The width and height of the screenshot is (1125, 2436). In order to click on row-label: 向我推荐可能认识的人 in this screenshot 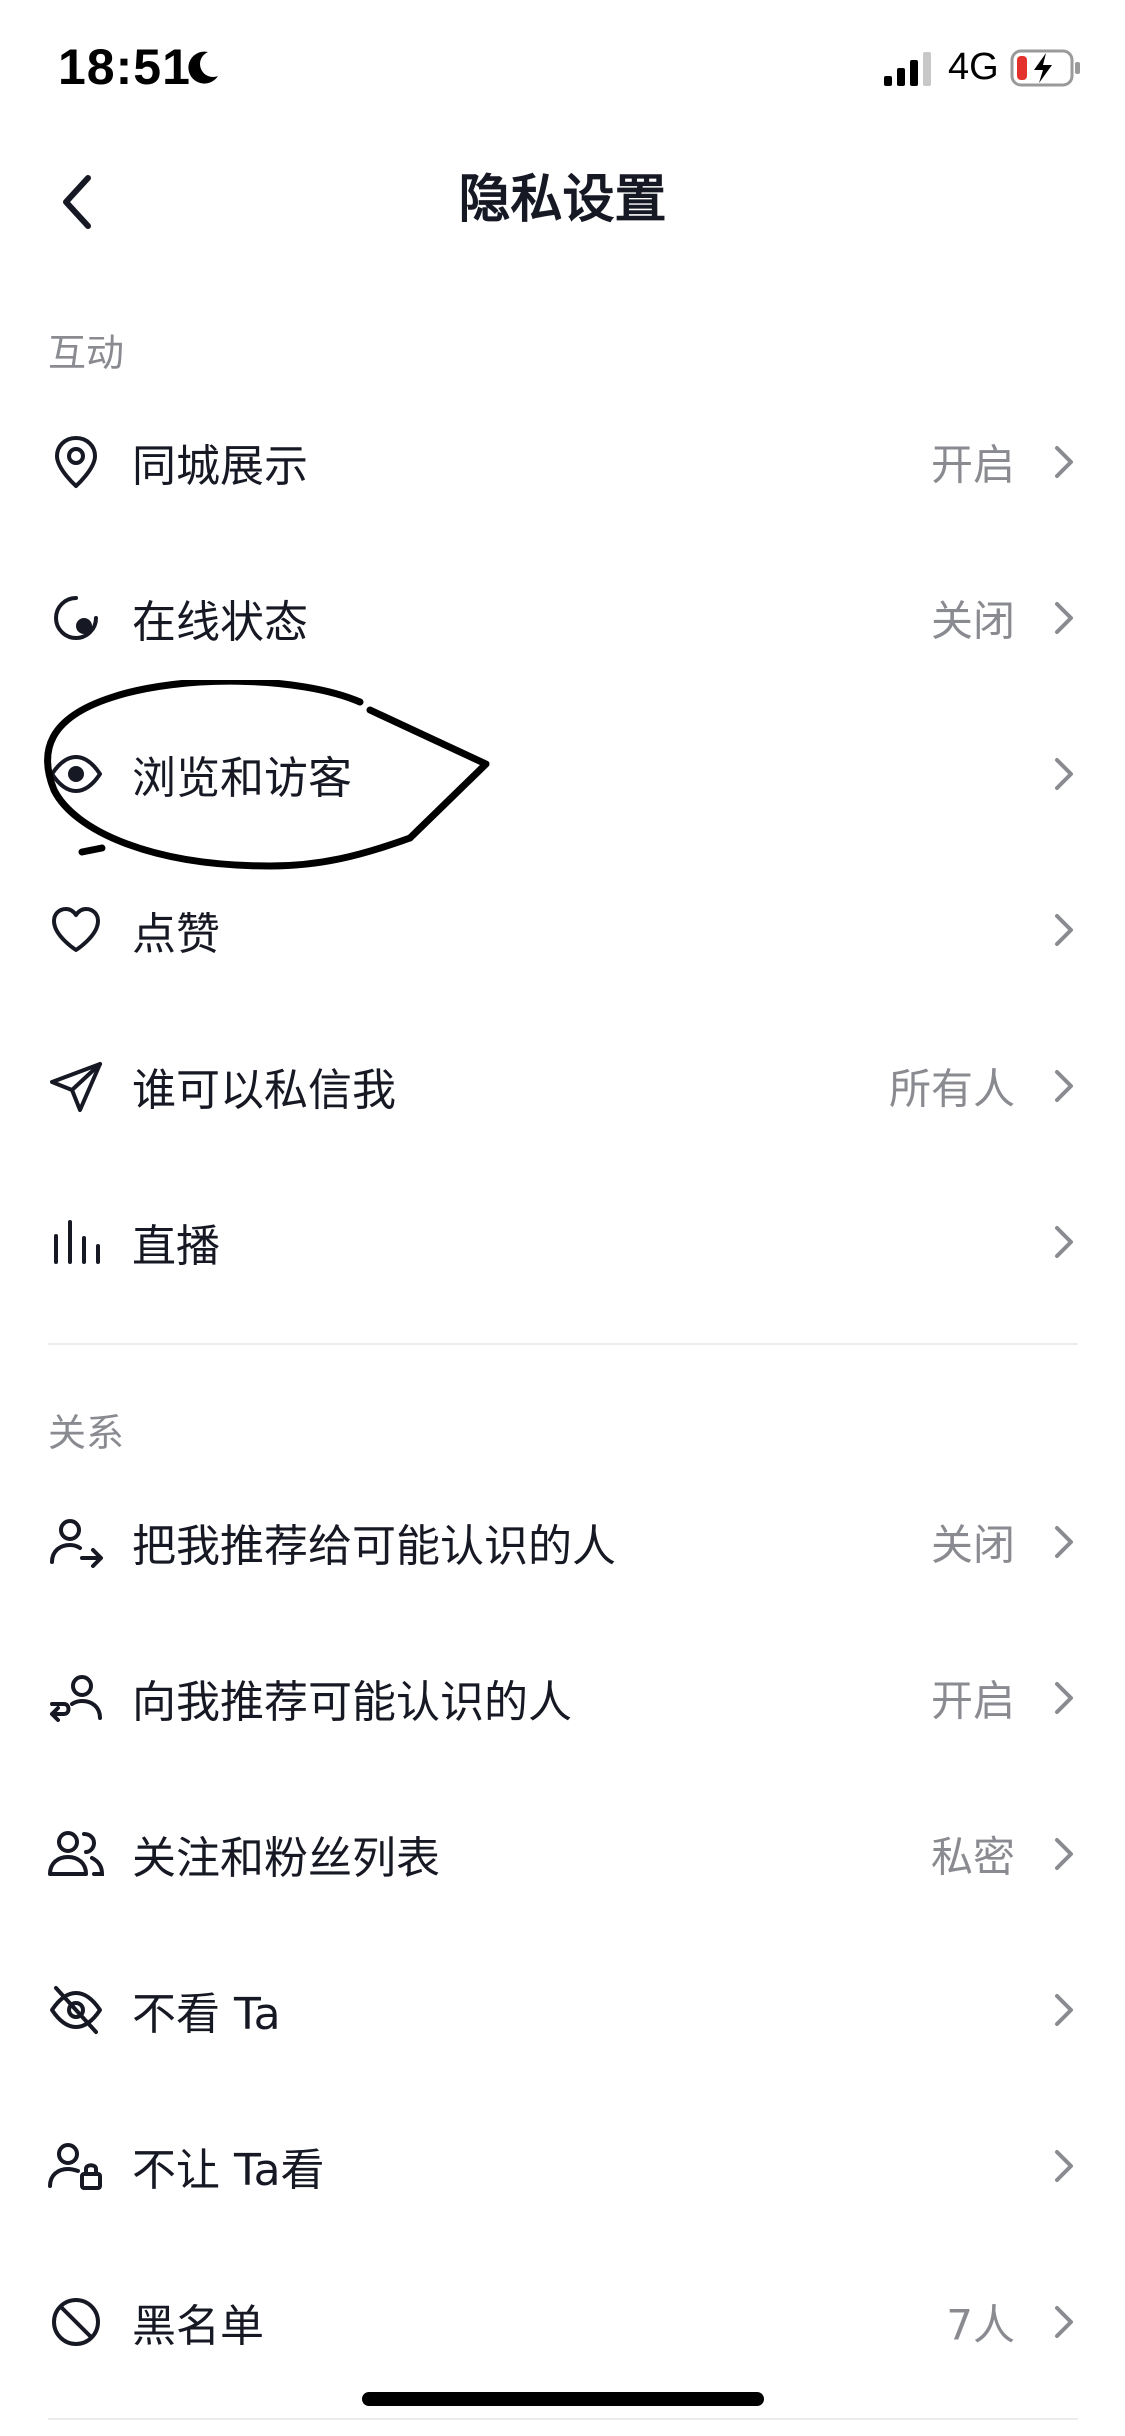, I will do `click(352, 1702)`.